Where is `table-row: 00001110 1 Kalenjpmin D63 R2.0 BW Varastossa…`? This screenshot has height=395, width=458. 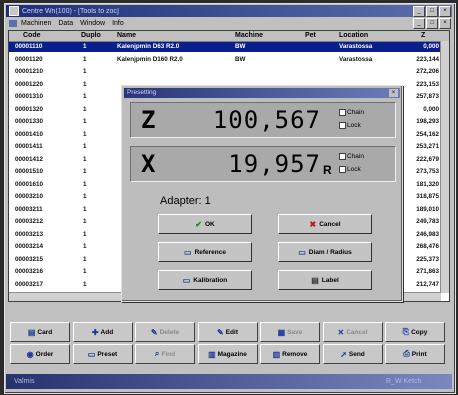
table-row: 00001110 1 Kalenjpmin D63 R2.0 BW Varastossa… is located at coordinates (229, 47).